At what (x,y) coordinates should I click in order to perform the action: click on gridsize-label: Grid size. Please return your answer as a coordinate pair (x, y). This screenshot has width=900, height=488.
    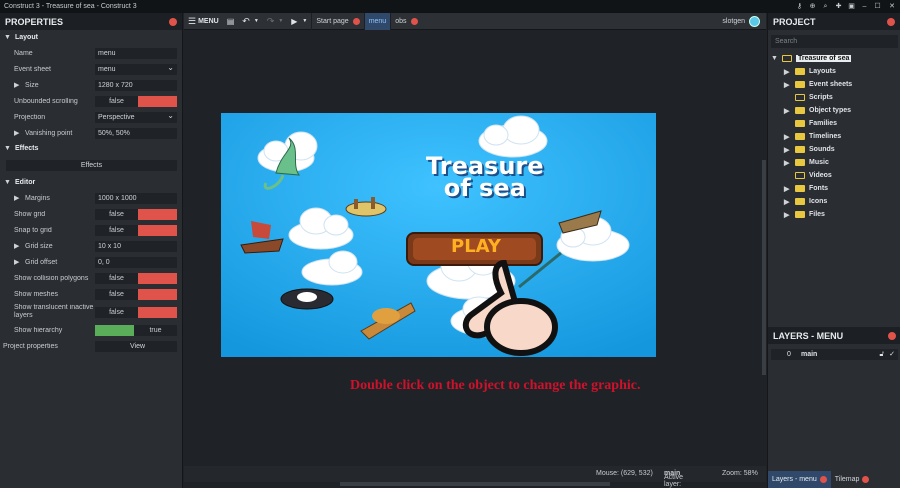
    Looking at the image, I should click on (39, 246).